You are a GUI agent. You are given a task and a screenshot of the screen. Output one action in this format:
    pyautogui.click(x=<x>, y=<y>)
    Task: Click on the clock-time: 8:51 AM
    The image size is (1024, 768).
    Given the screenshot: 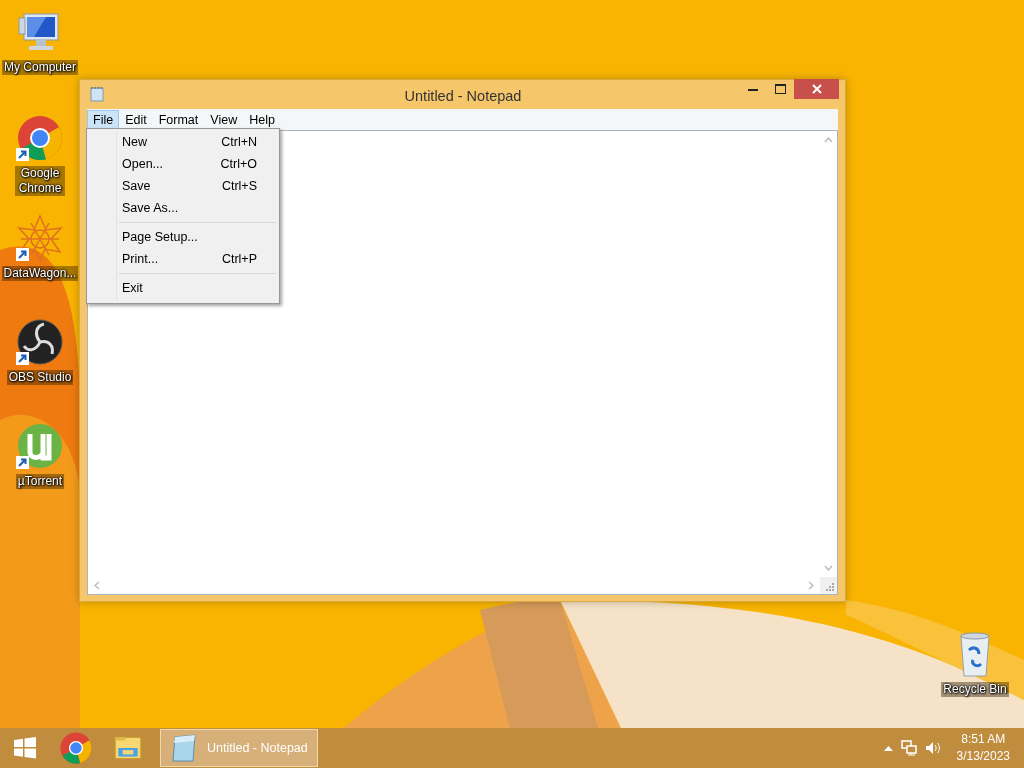 What is the action you would take?
    pyautogui.click(x=983, y=739)
    